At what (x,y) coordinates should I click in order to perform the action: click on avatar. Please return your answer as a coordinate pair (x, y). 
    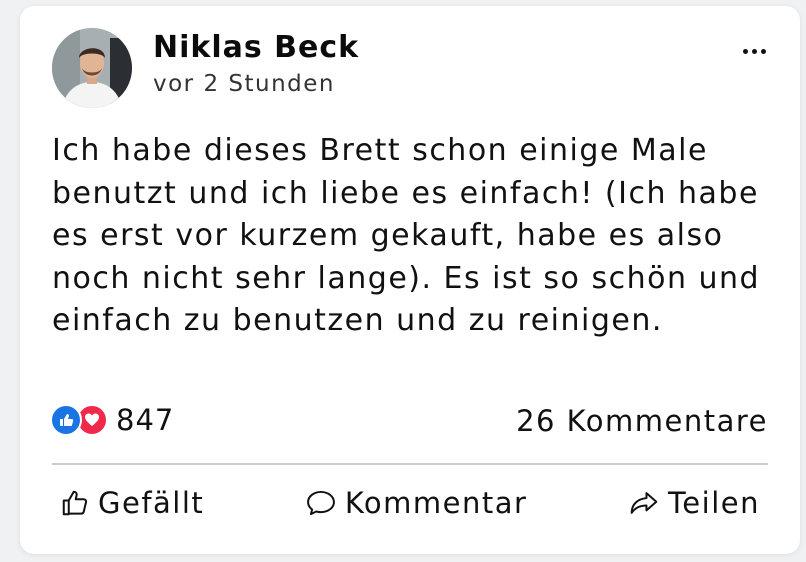
    Looking at the image, I should click on (92, 68).